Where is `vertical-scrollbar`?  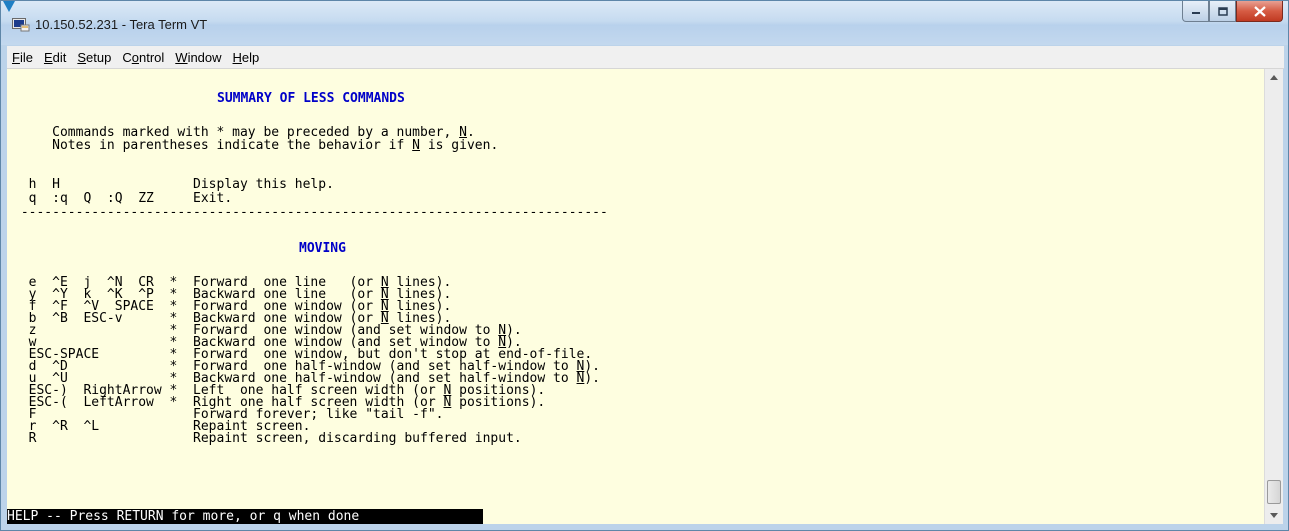 vertical-scrollbar is located at coordinates (1273, 296).